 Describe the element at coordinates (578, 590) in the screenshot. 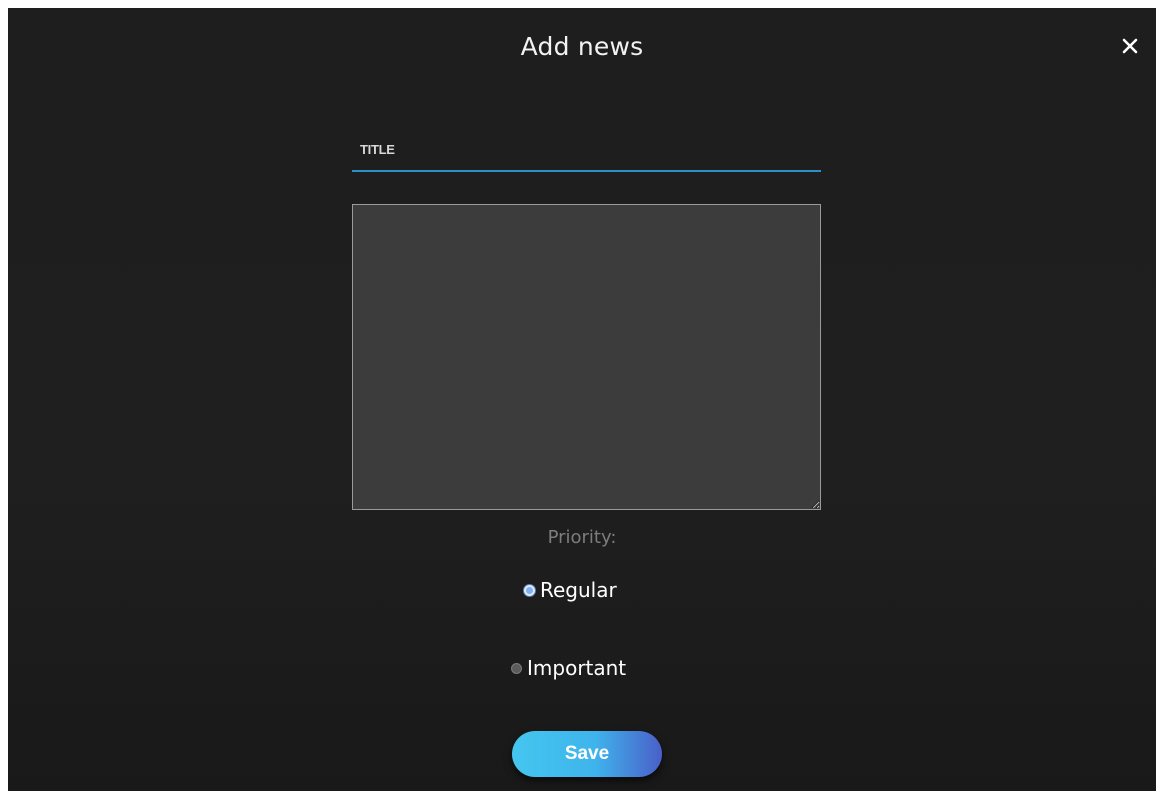

I see `priority-option-label: Regular` at that location.